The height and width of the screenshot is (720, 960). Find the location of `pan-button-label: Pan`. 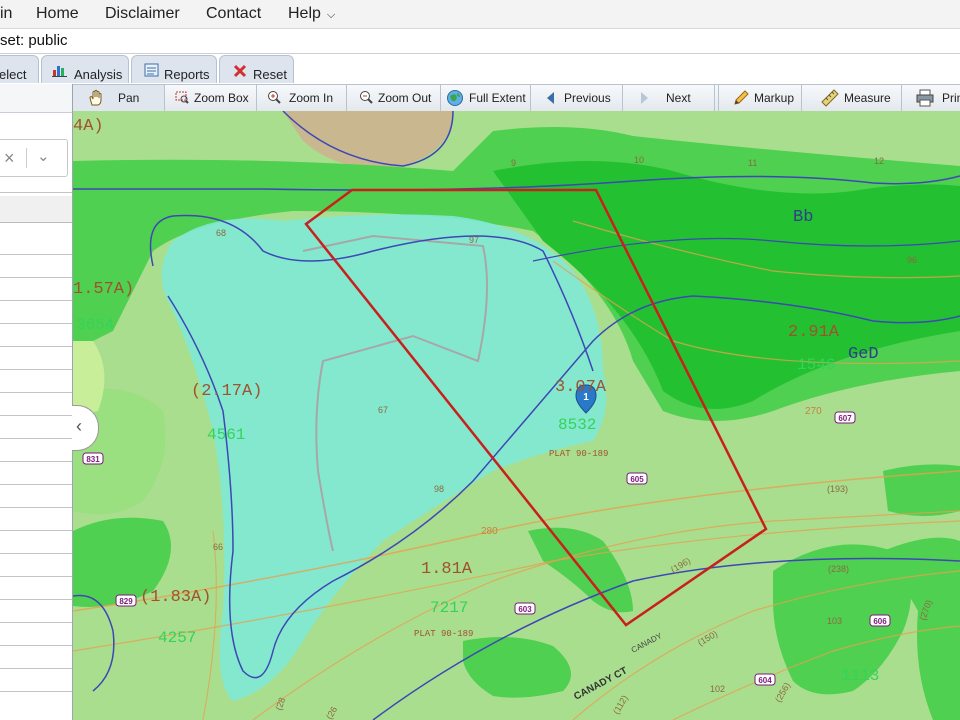

pan-button-label: Pan is located at coordinates (129, 98).